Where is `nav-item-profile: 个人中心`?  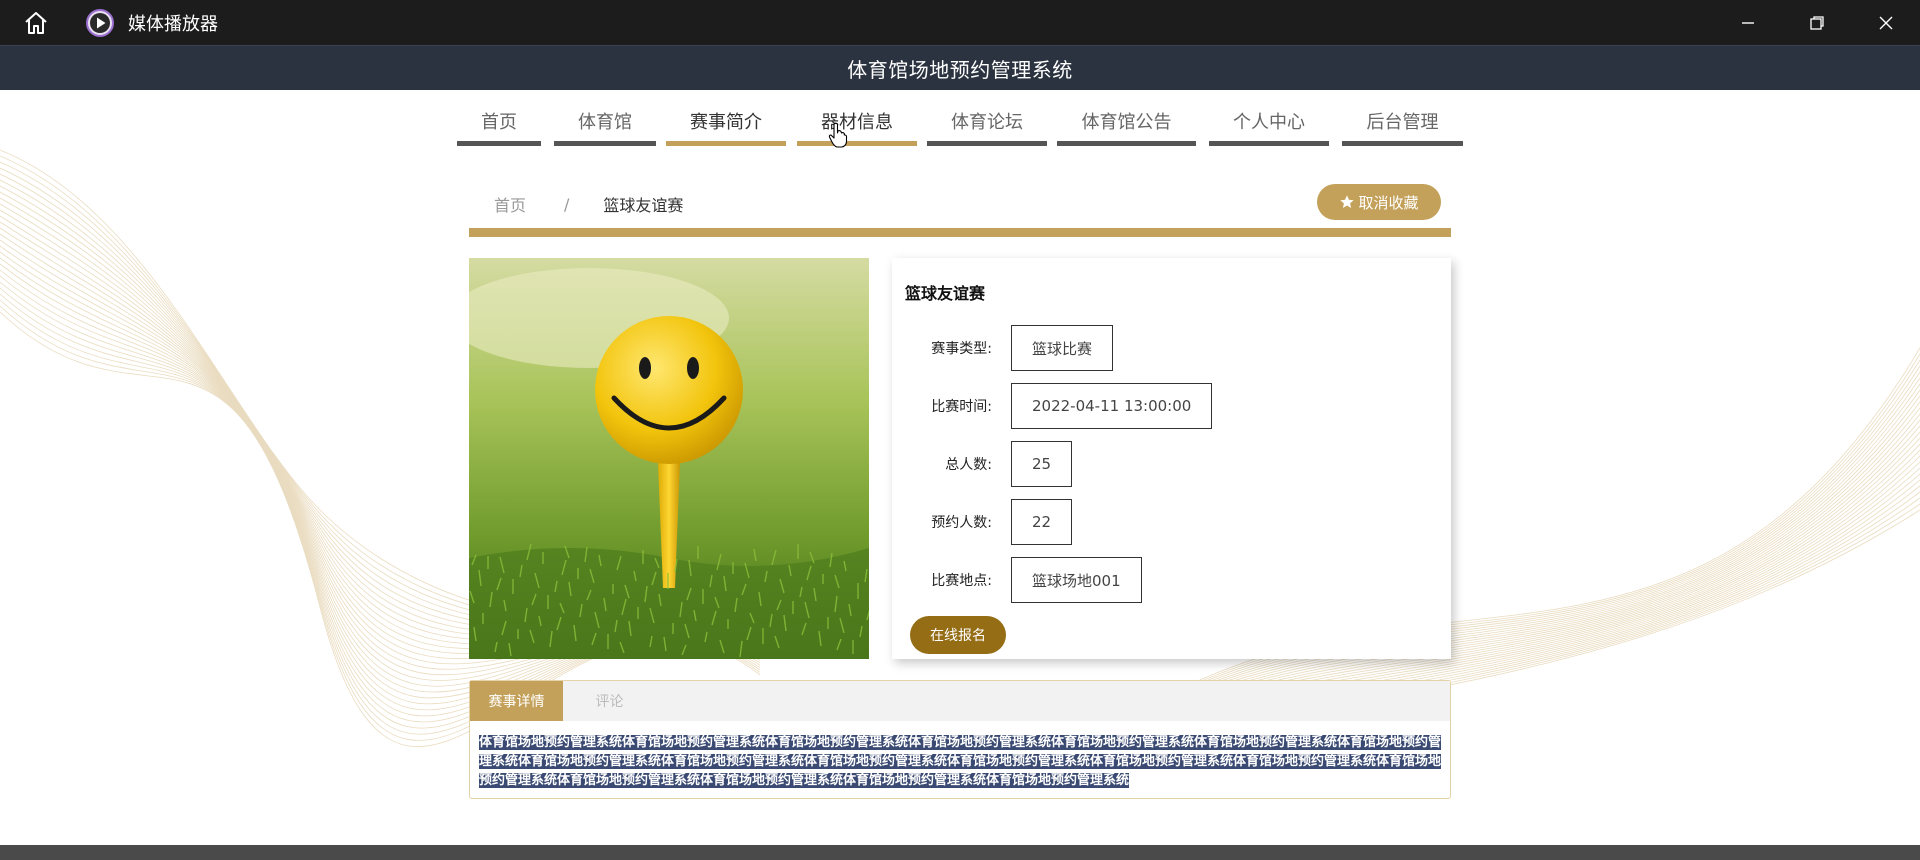 nav-item-profile: 个人中心 is located at coordinates (1269, 118).